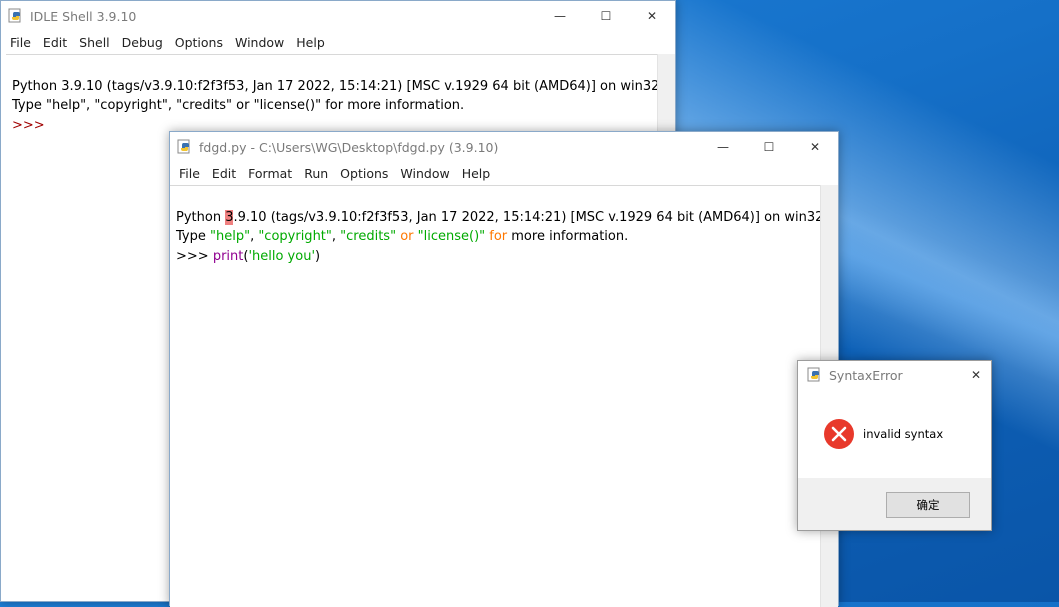  What do you see at coordinates (317, 173) in the screenshot?
I see `menu-run: Run` at bounding box center [317, 173].